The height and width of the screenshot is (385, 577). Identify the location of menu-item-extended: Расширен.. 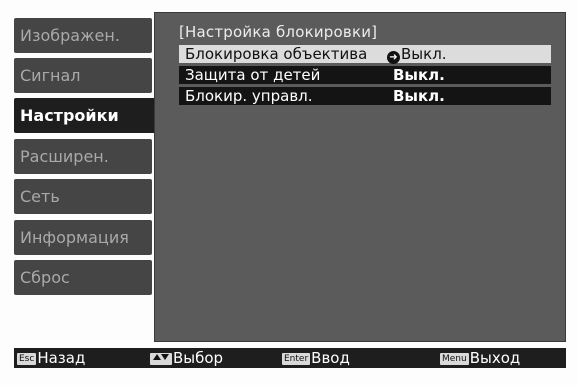
(83, 156).